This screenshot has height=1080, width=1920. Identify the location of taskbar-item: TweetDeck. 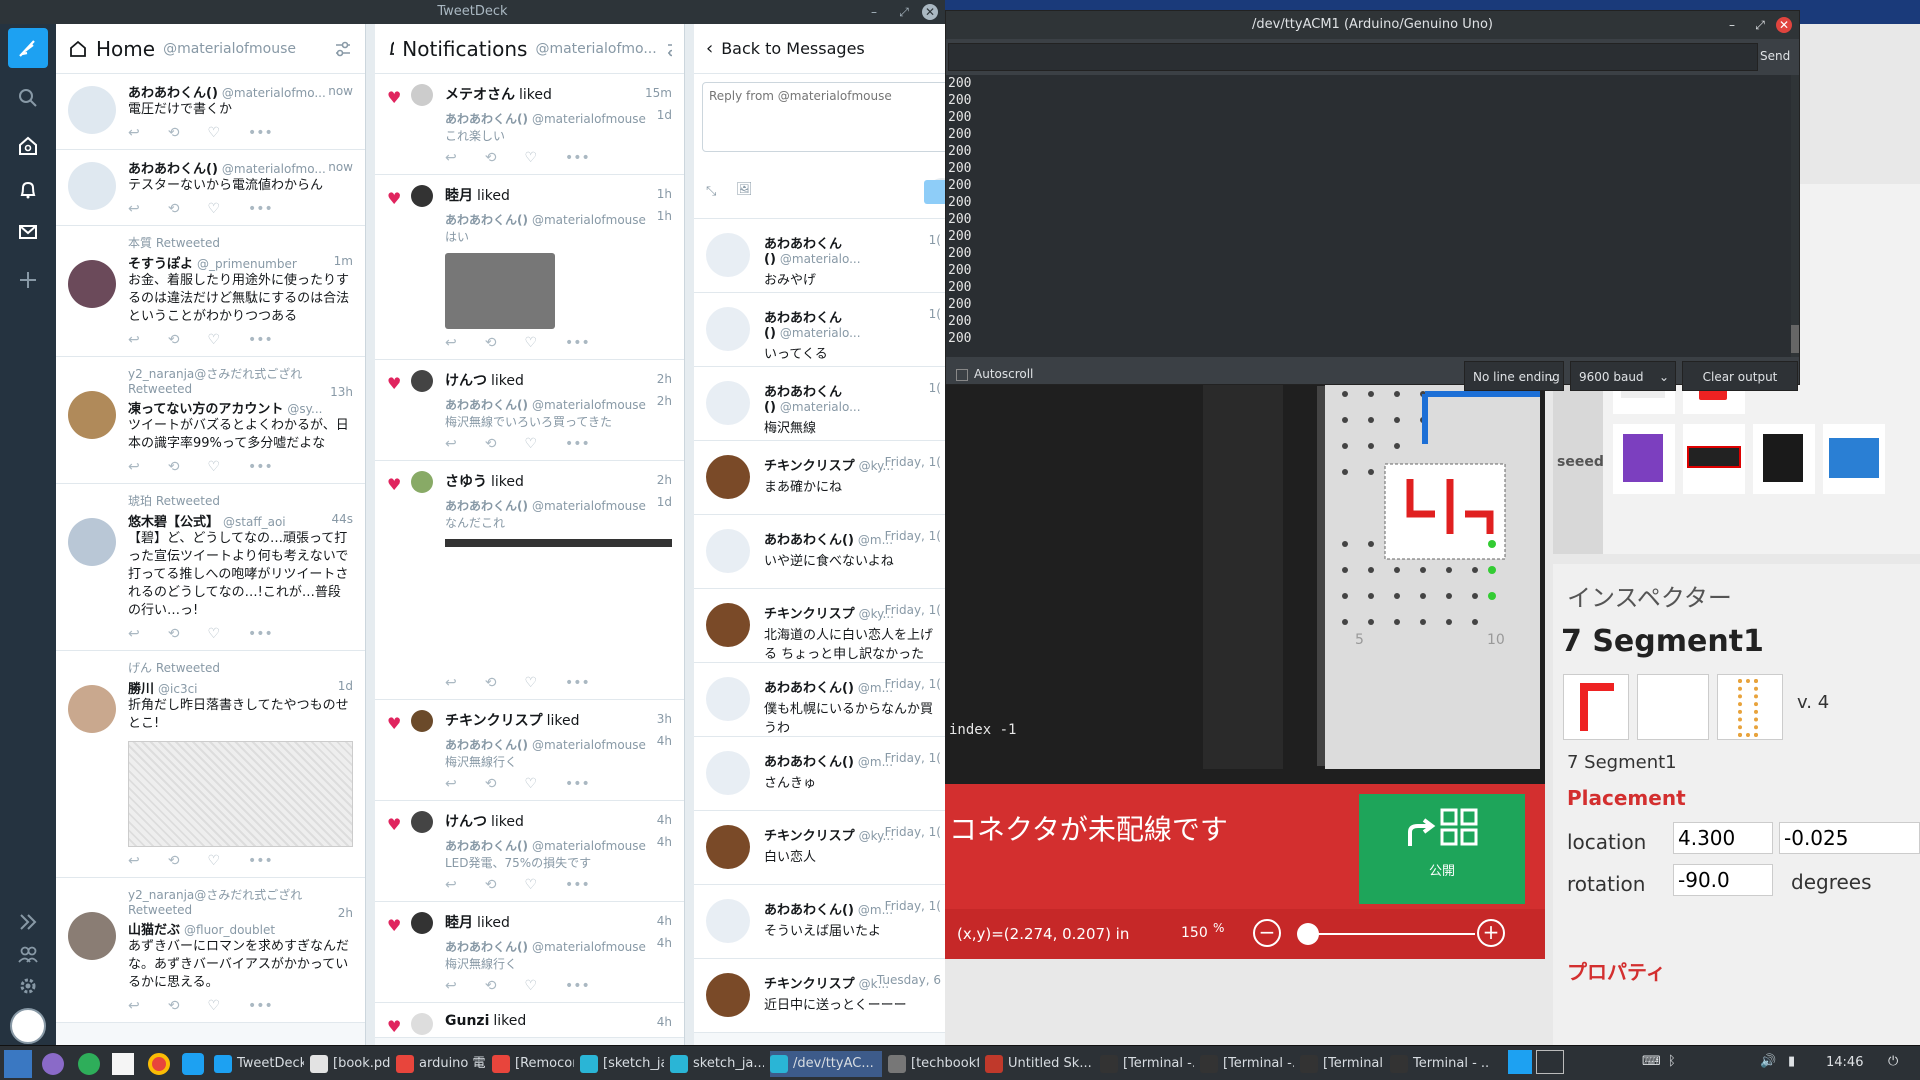
(259, 1064).